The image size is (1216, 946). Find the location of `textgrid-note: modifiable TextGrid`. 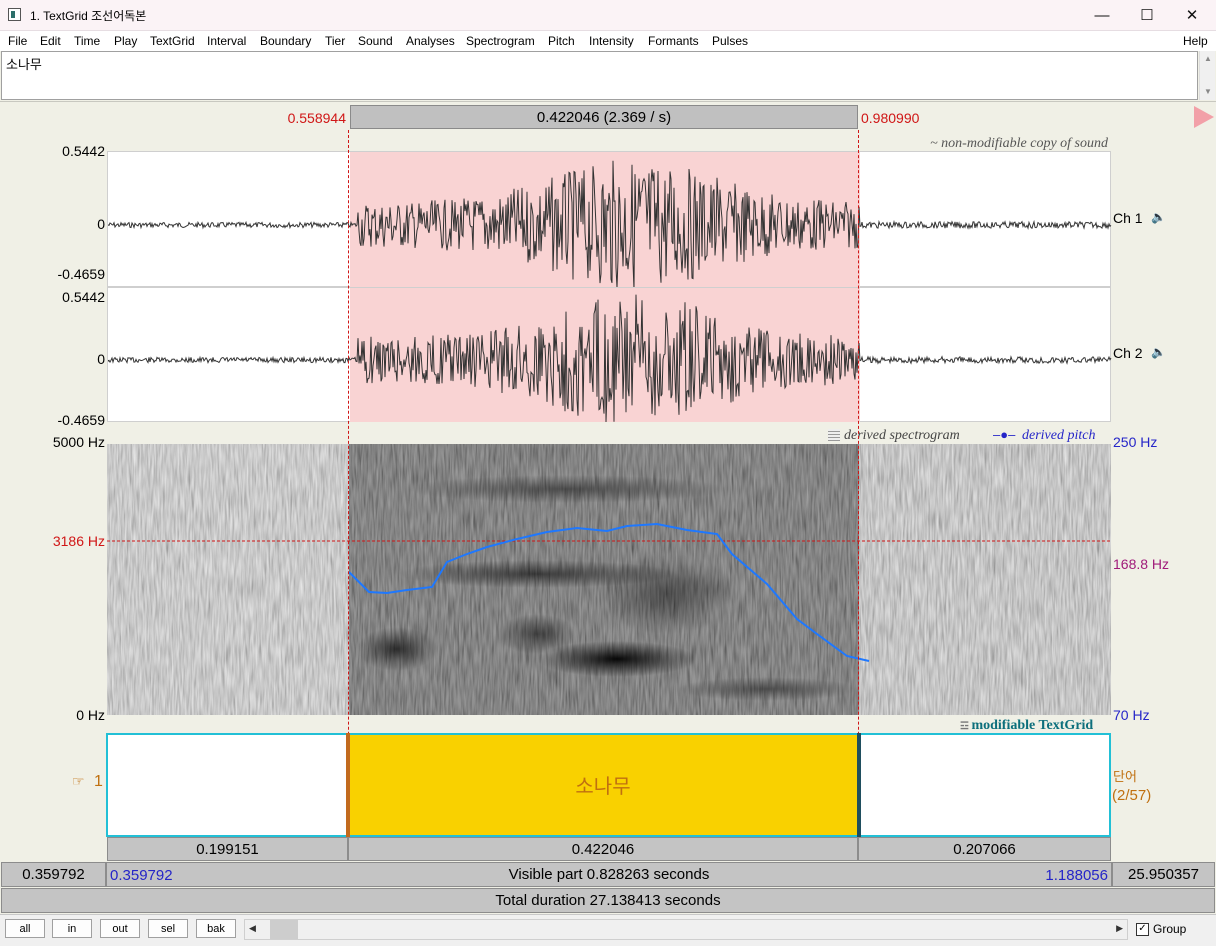

textgrid-note: modifiable TextGrid is located at coordinates (1032, 725).